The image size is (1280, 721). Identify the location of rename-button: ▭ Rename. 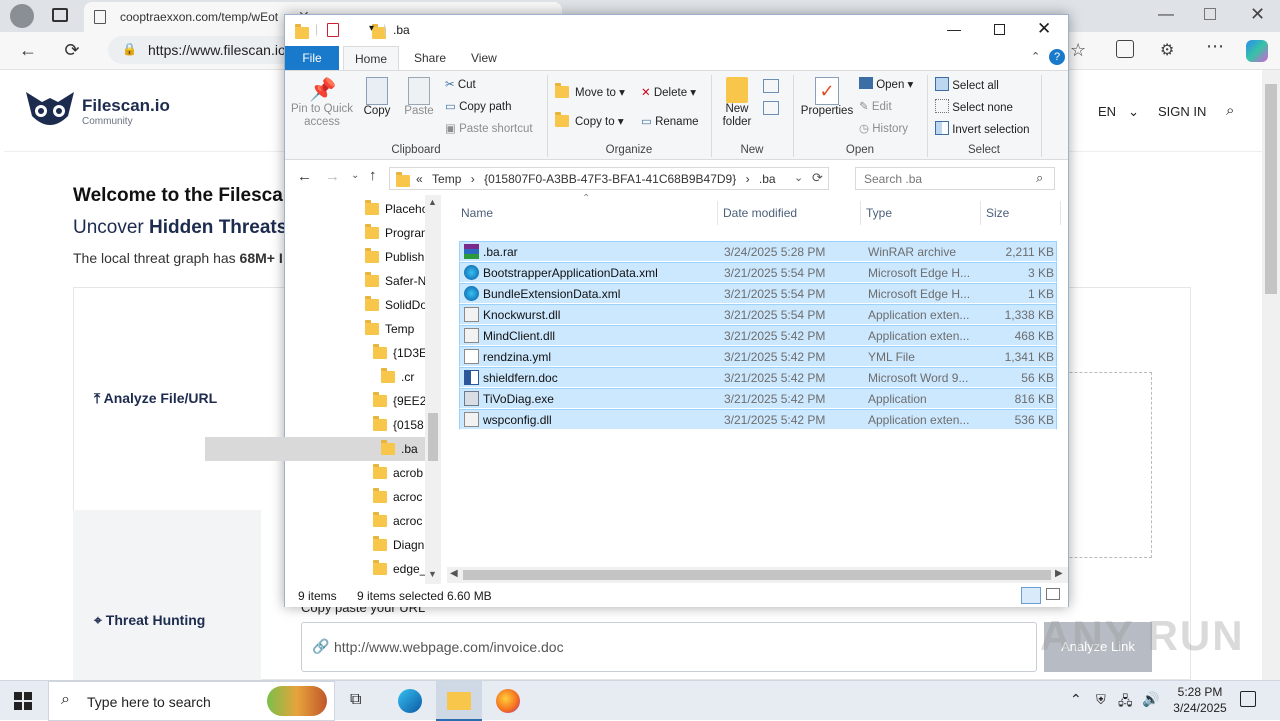
(670, 121).